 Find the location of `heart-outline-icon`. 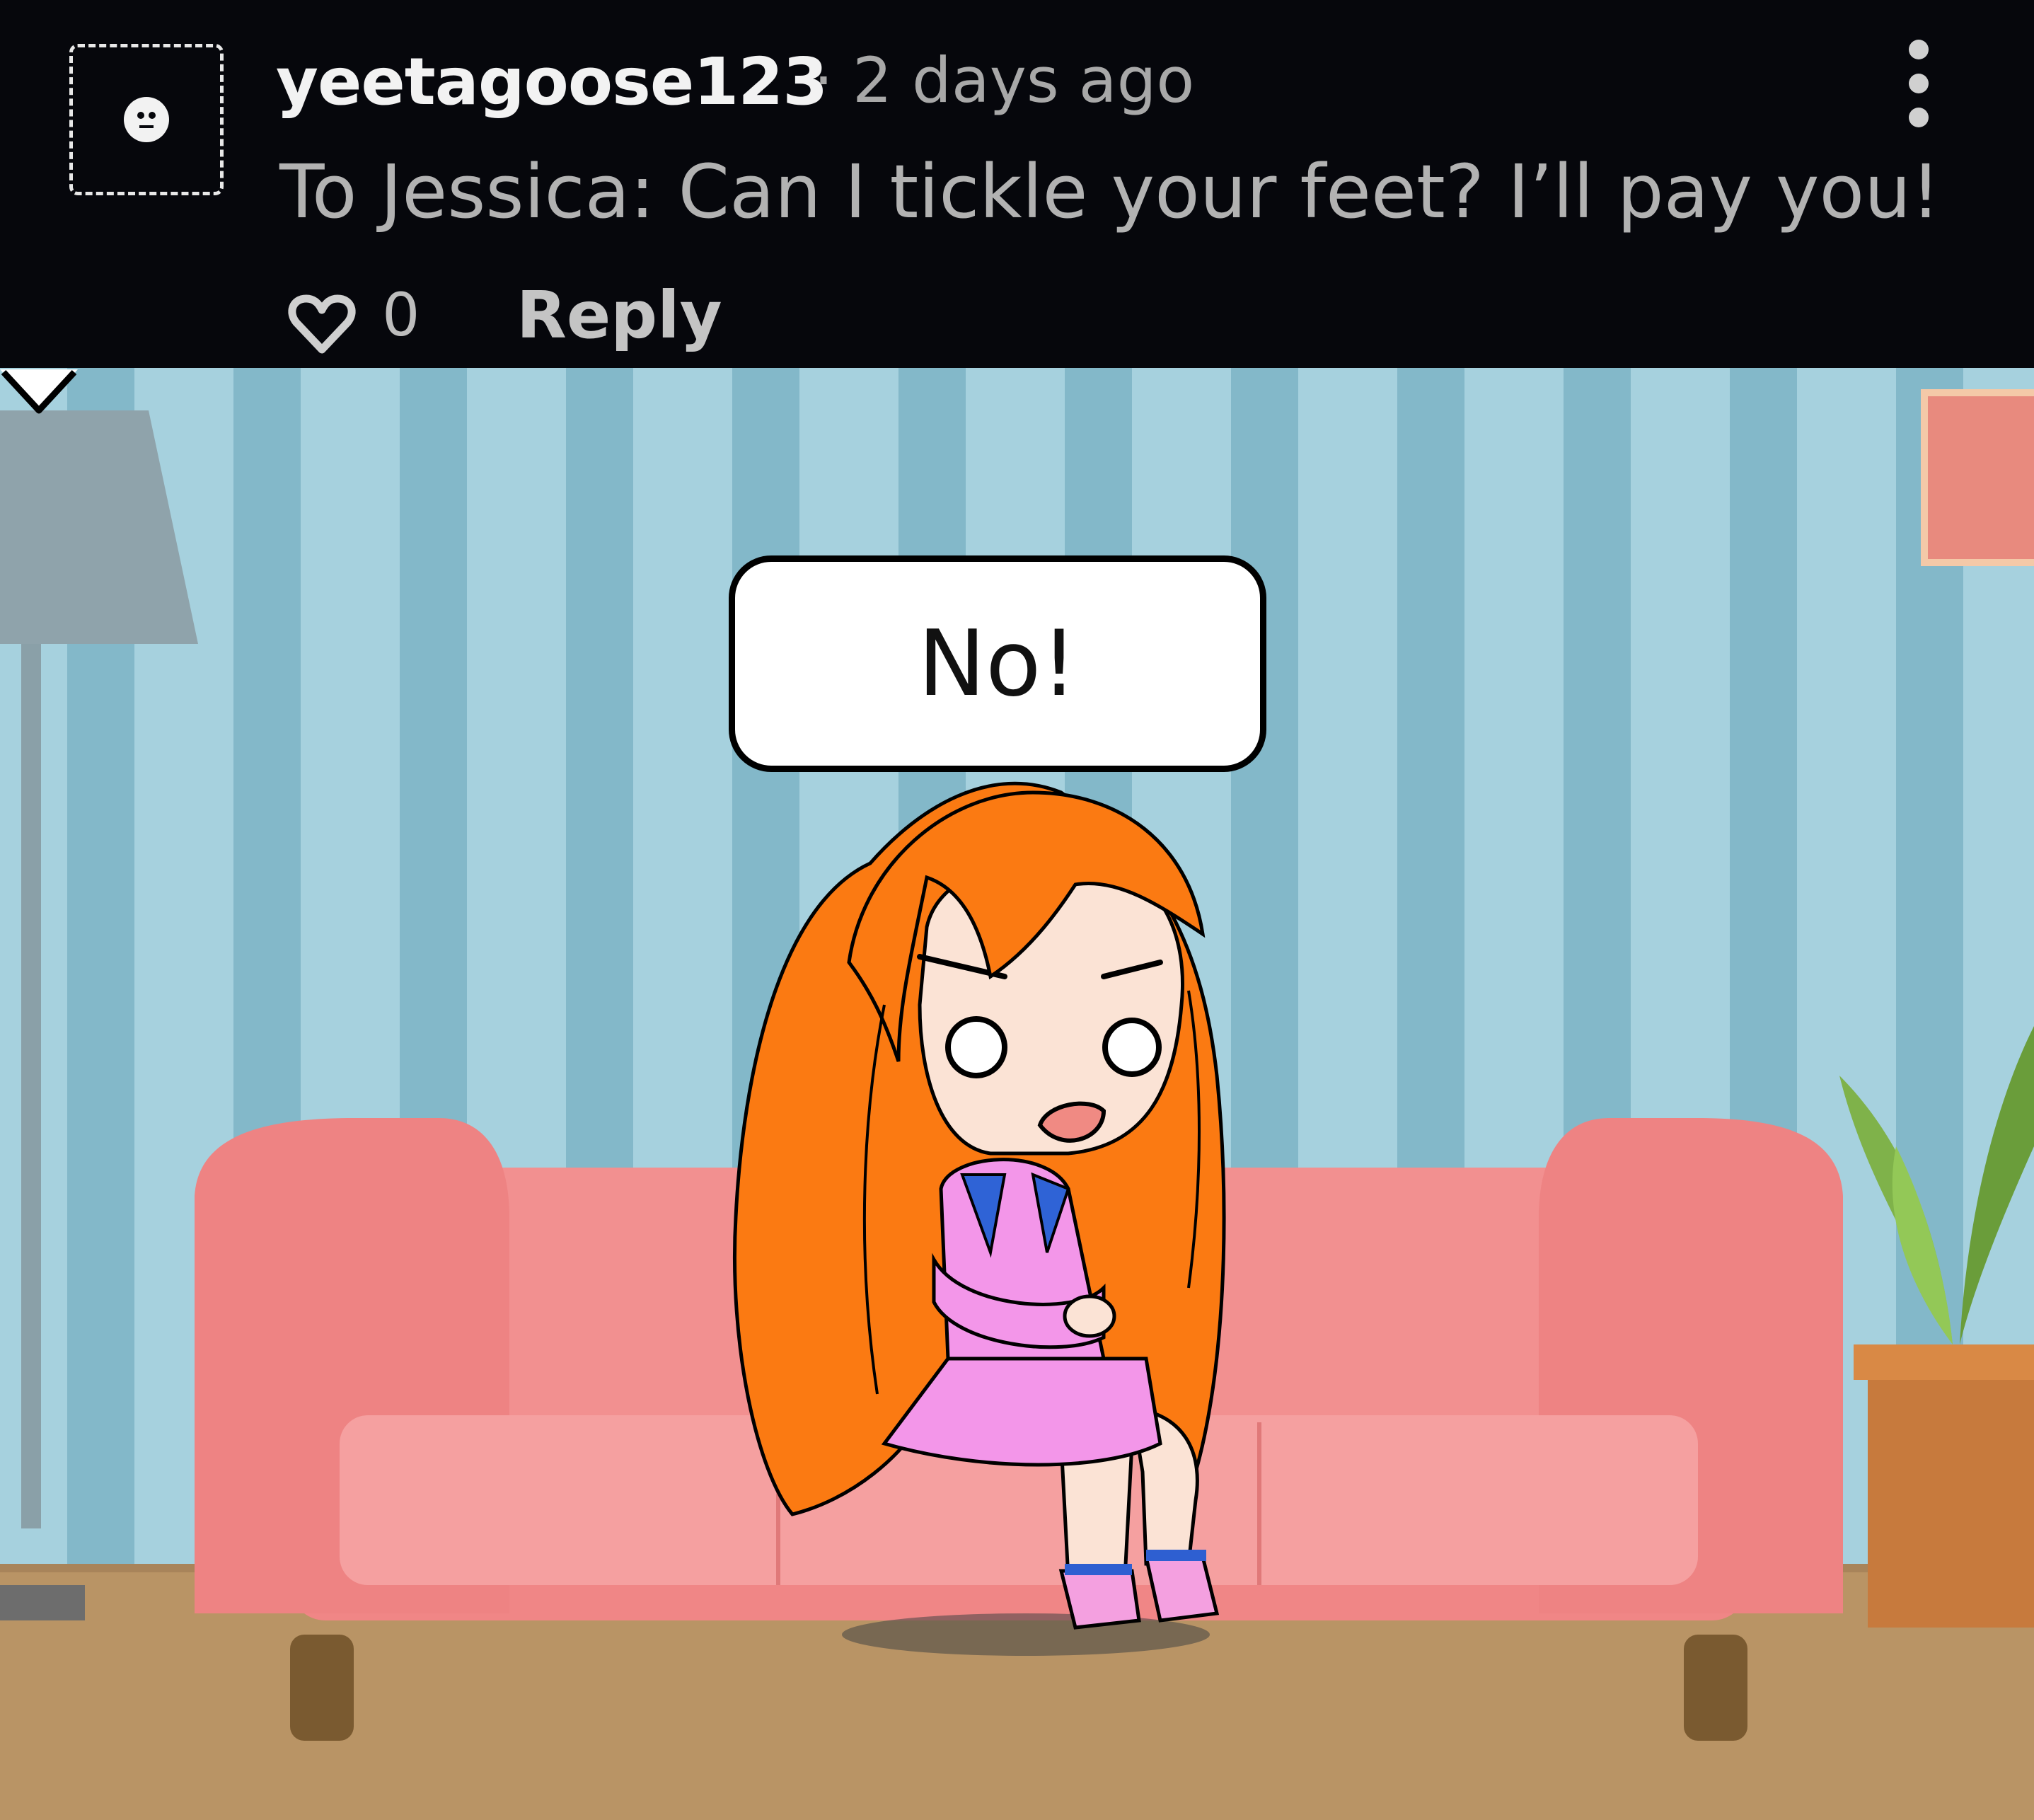

heart-outline-icon is located at coordinates (322, 324).